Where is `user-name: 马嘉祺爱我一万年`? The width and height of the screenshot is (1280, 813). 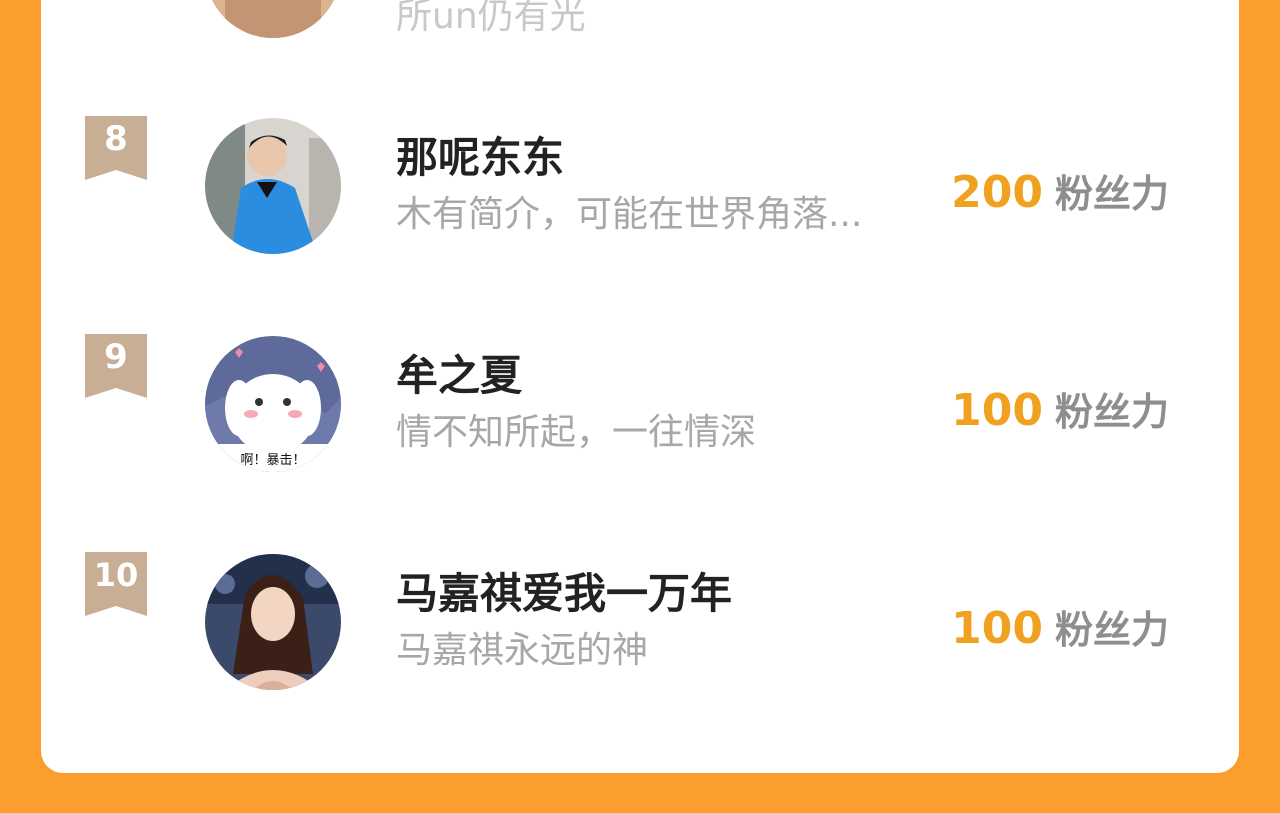 user-name: 马嘉祺爱我一万年 is located at coordinates (564, 594).